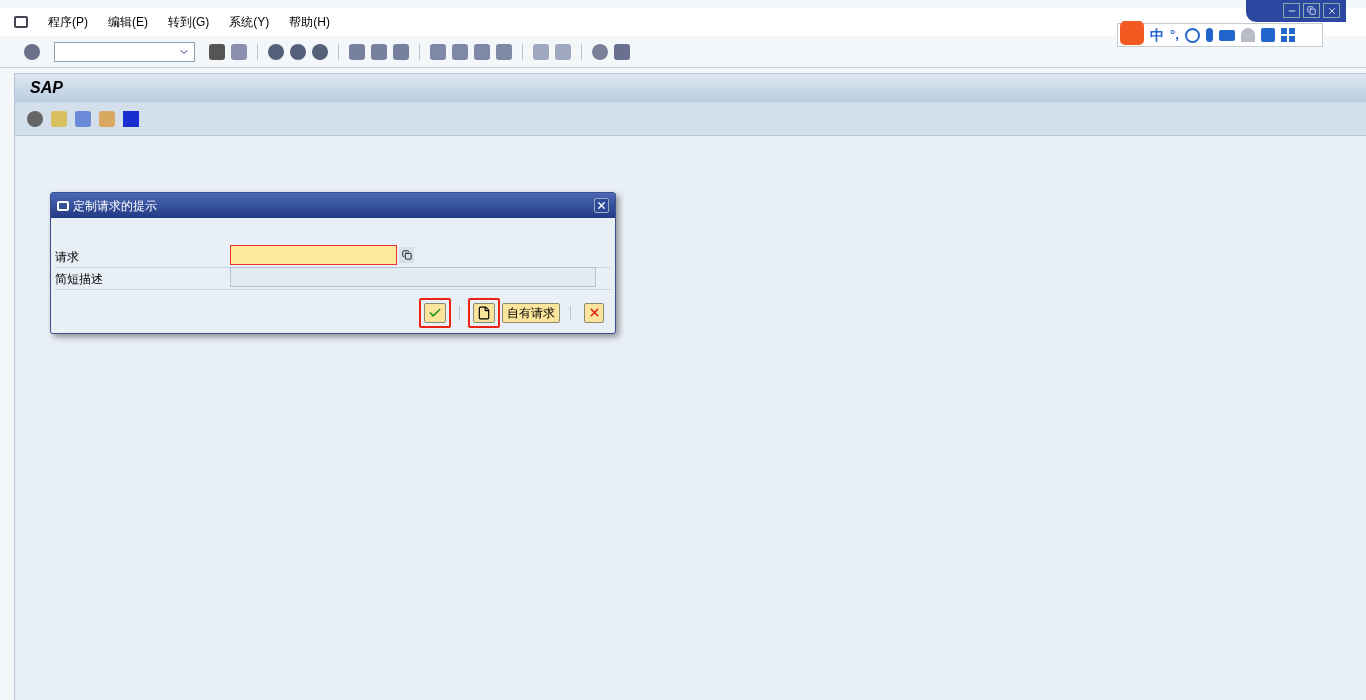  Describe the element at coordinates (309, 22) in the screenshot. I see `menu-item: 帮助(H)` at that location.